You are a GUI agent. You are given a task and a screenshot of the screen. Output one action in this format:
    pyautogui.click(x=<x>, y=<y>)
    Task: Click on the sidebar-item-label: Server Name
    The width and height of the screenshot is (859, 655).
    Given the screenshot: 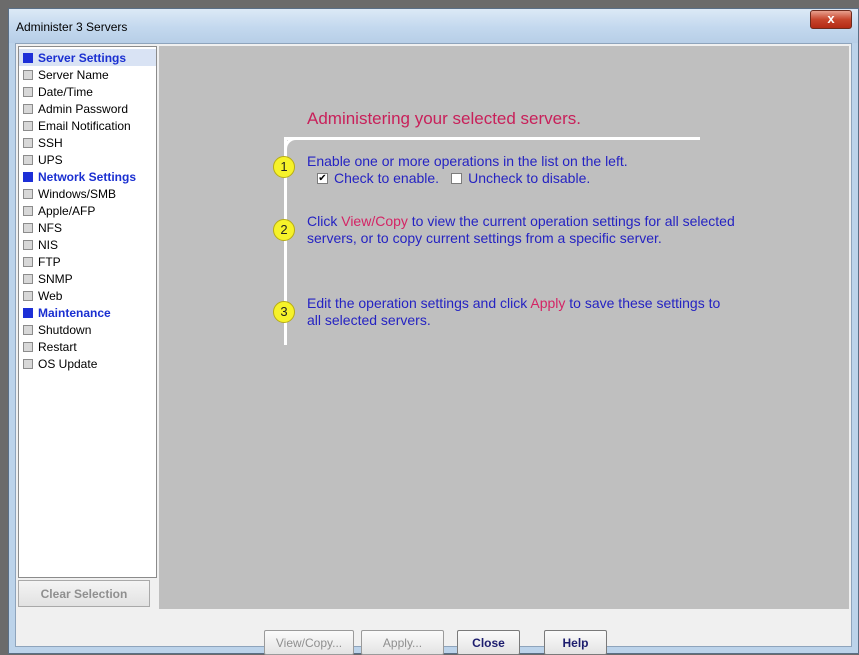 What is the action you would take?
    pyautogui.click(x=73, y=74)
    